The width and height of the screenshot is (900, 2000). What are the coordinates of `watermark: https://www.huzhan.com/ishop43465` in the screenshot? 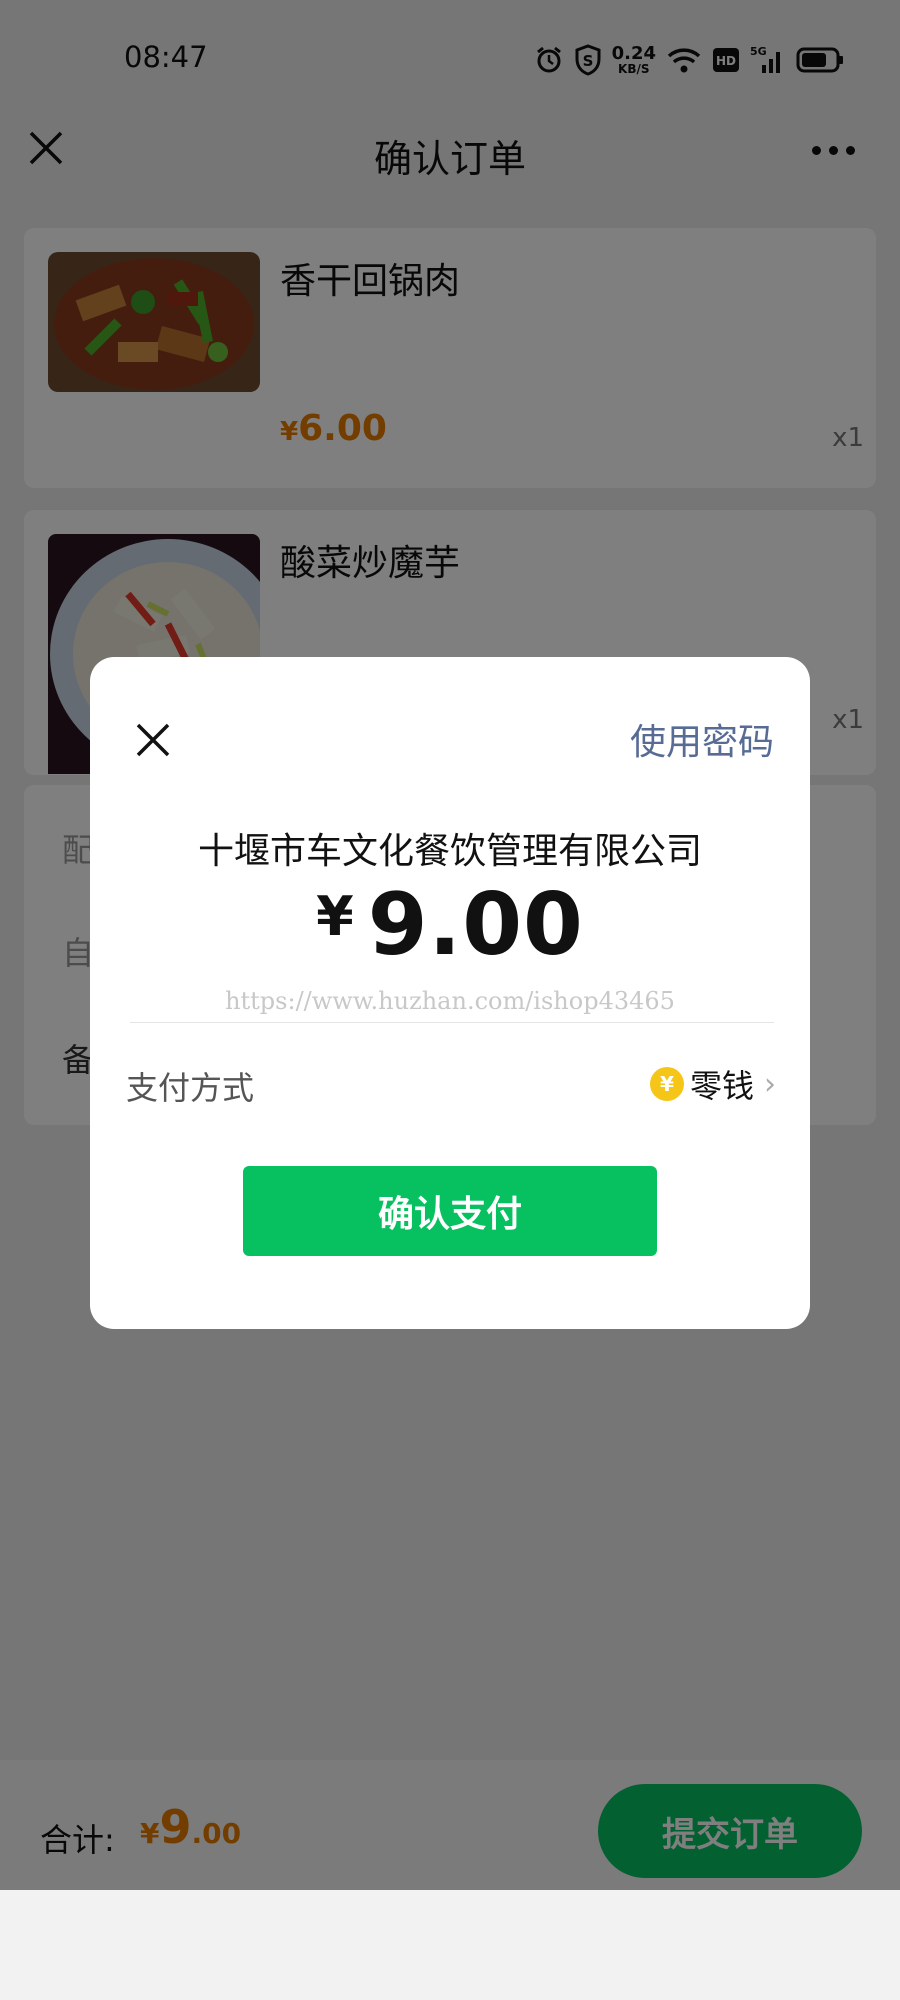 It's located at (450, 1001).